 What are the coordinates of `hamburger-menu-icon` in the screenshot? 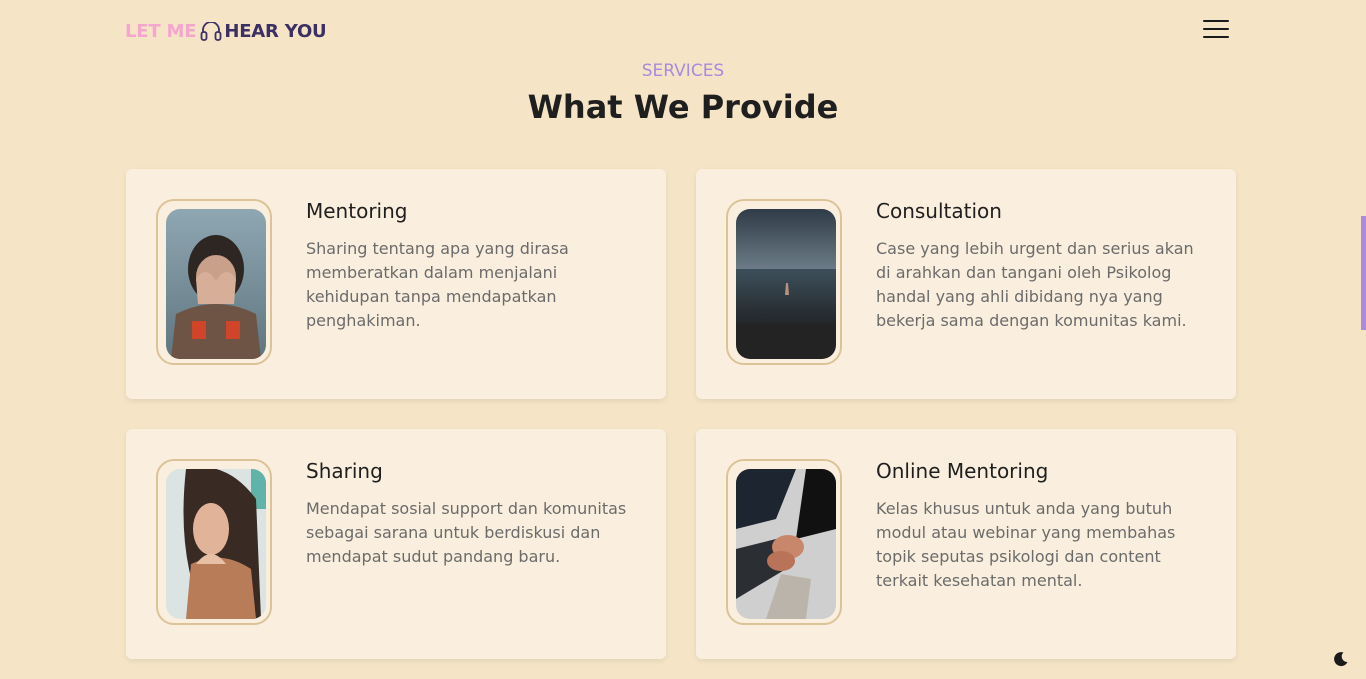 It's located at (1216, 29).